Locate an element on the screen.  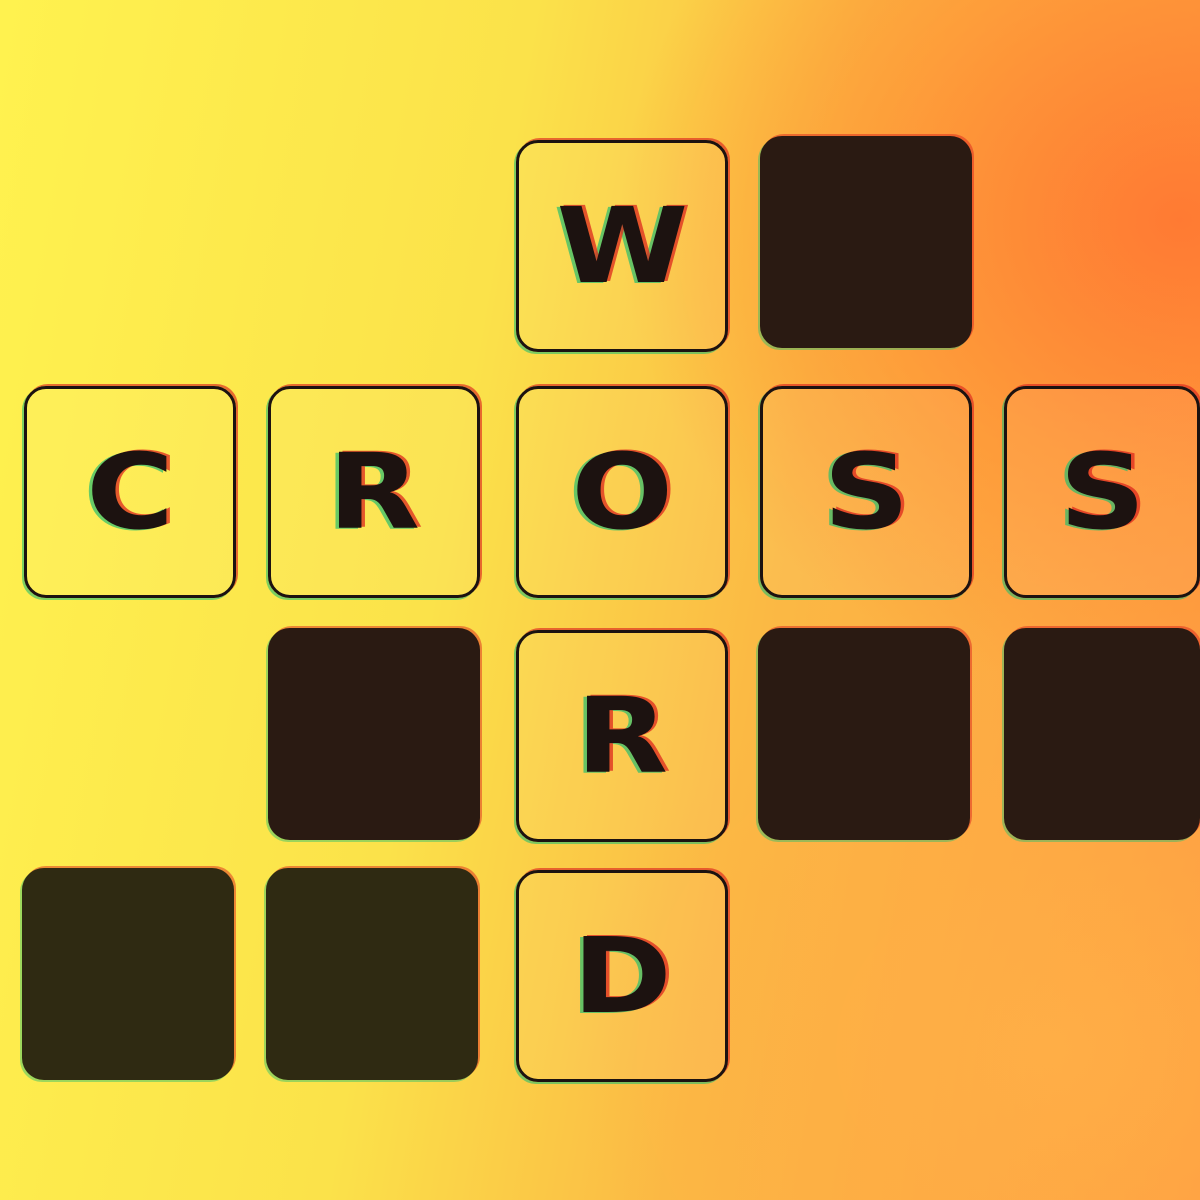
cell-letter: W is located at coordinates (622, 246).